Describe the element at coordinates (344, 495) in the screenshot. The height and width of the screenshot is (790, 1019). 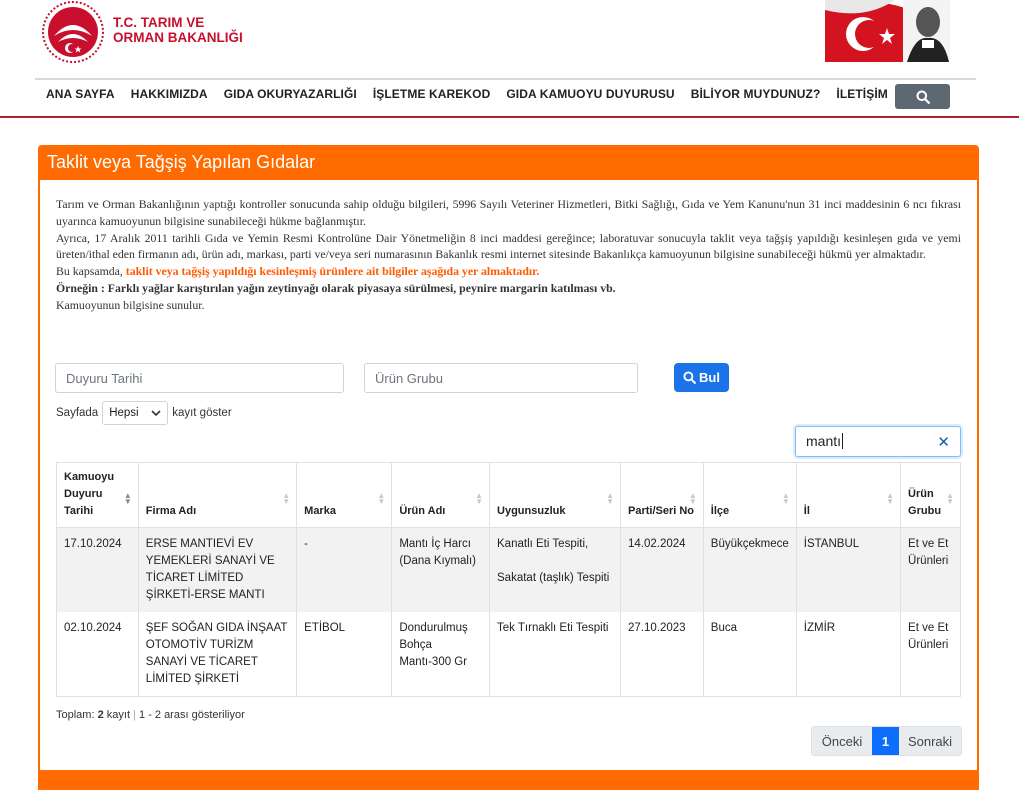
I see `col-header-brand: Marka ▲ ▼` at that location.